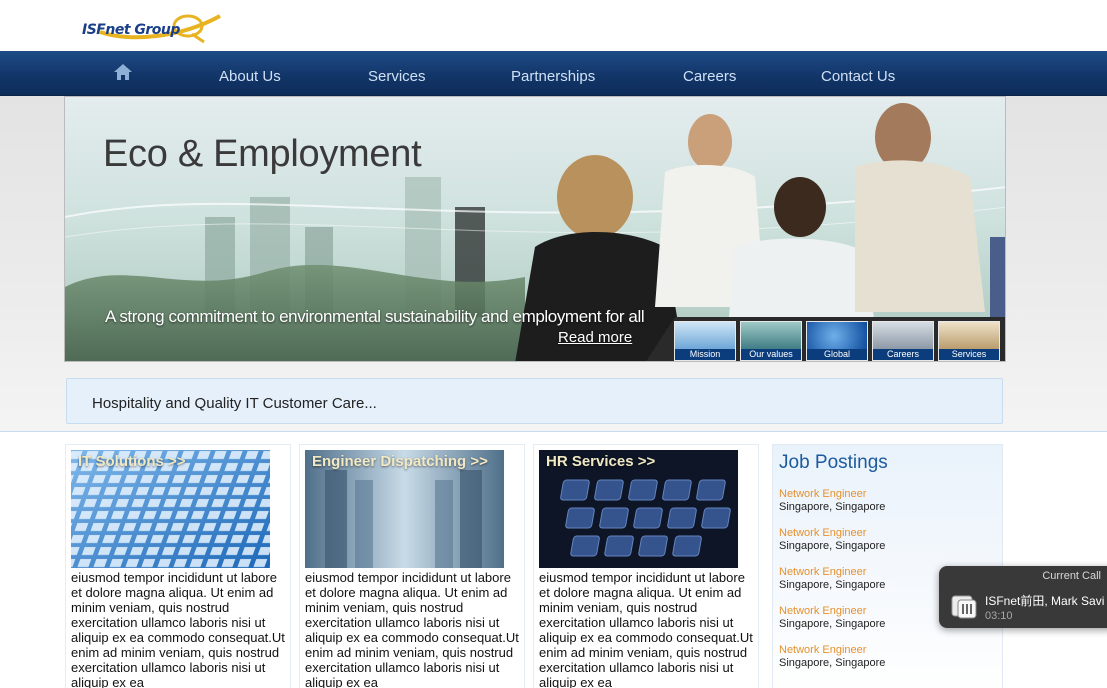  I want to click on thumb-mission: Mission, so click(705, 341).